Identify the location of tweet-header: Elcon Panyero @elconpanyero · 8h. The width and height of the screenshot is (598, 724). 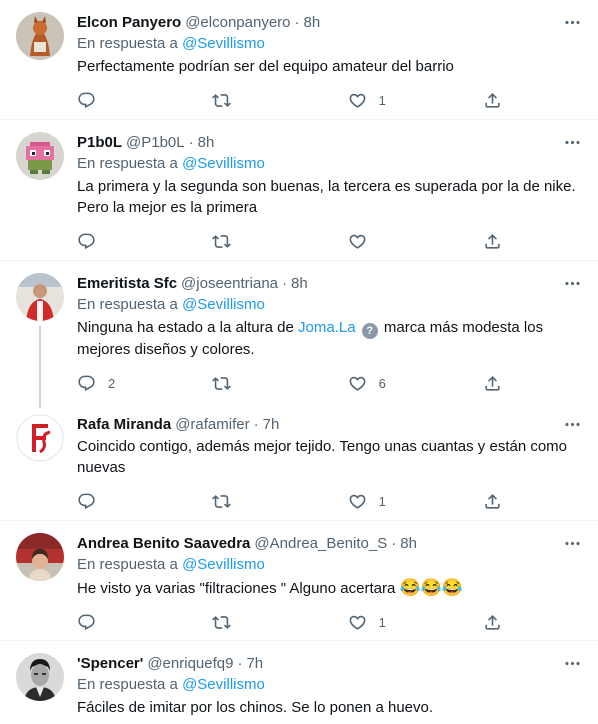
(329, 22).